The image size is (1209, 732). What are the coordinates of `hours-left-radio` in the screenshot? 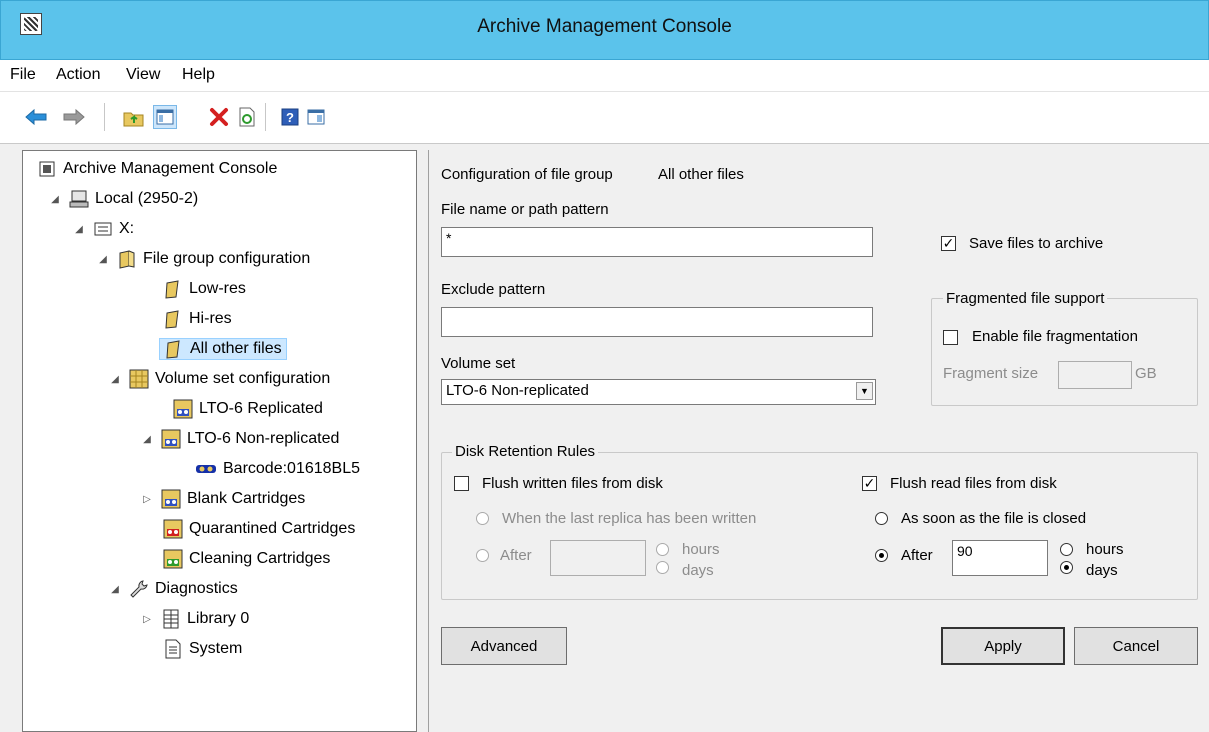 It's located at (662, 549).